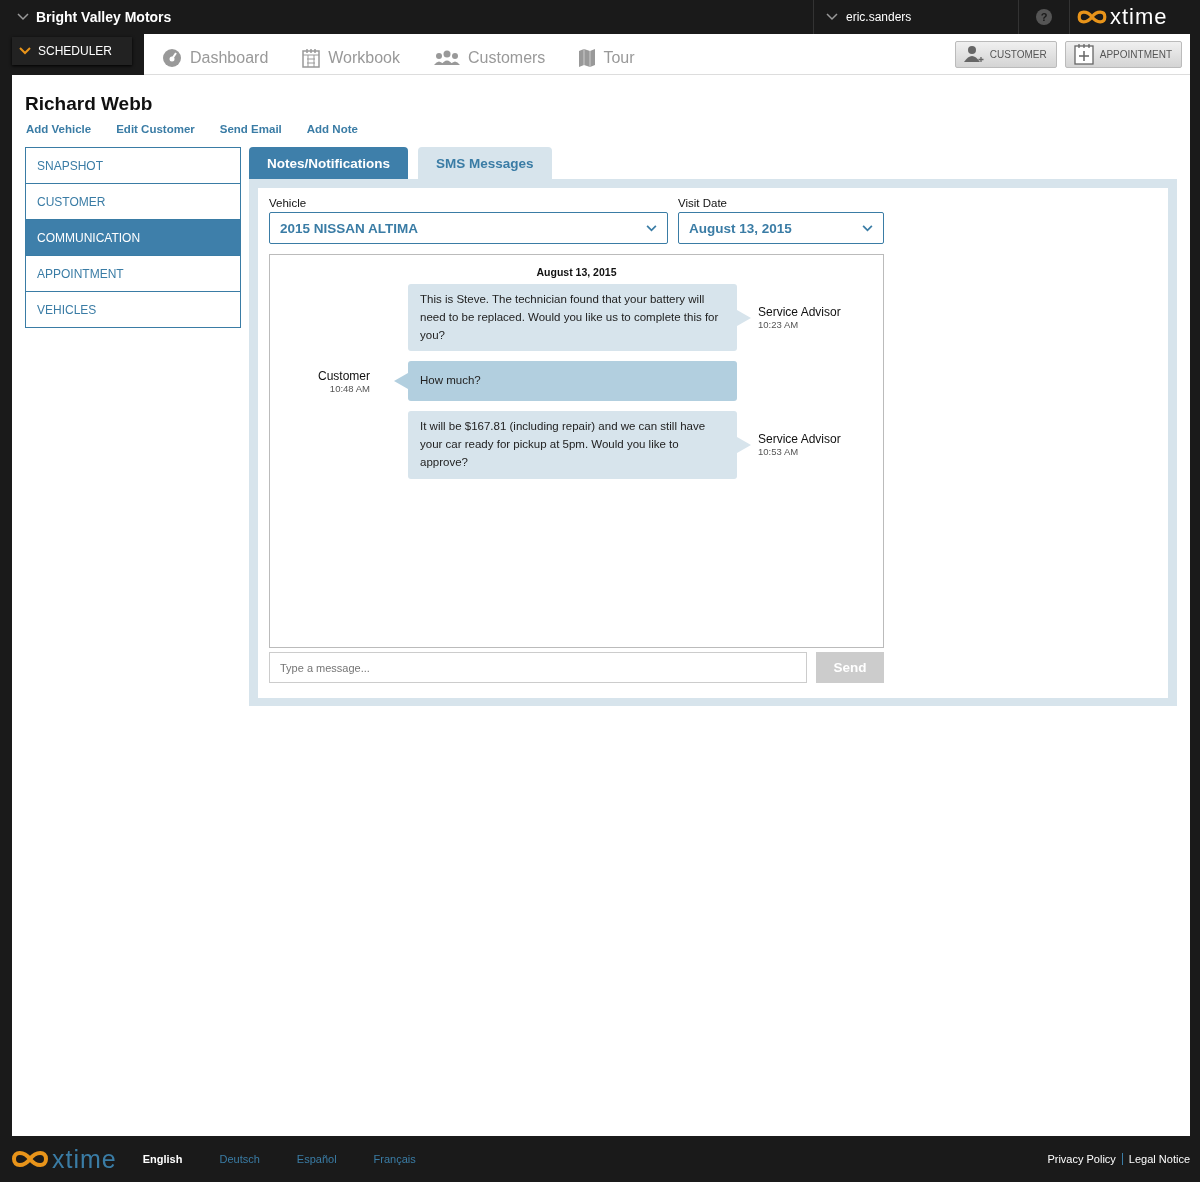 The width and height of the screenshot is (1200, 1182). What do you see at coordinates (587, 58) in the screenshot?
I see `map-icon` at bounding box center [587, 58].